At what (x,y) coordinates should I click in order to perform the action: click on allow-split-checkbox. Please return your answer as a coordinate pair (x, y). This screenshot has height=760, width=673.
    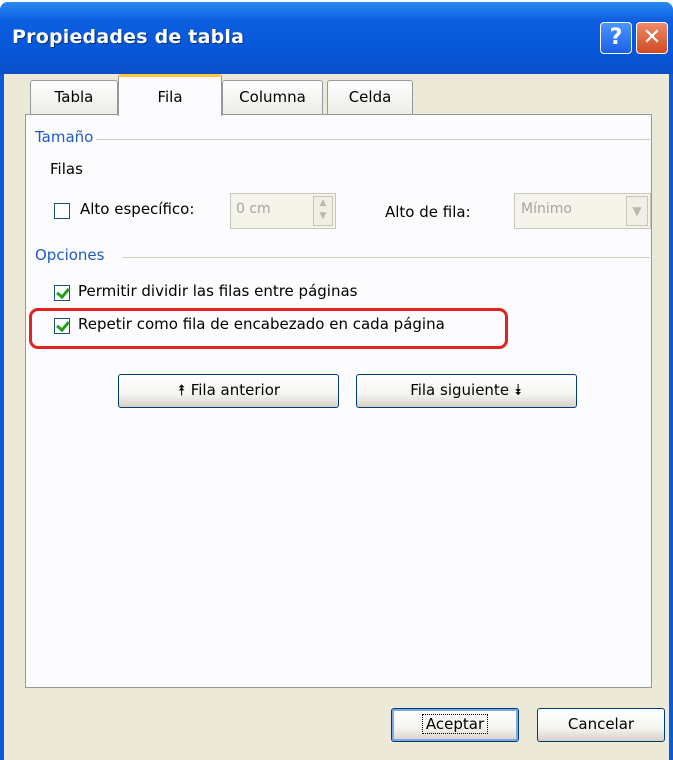
    Looking at the image, I should click on (62, 293).